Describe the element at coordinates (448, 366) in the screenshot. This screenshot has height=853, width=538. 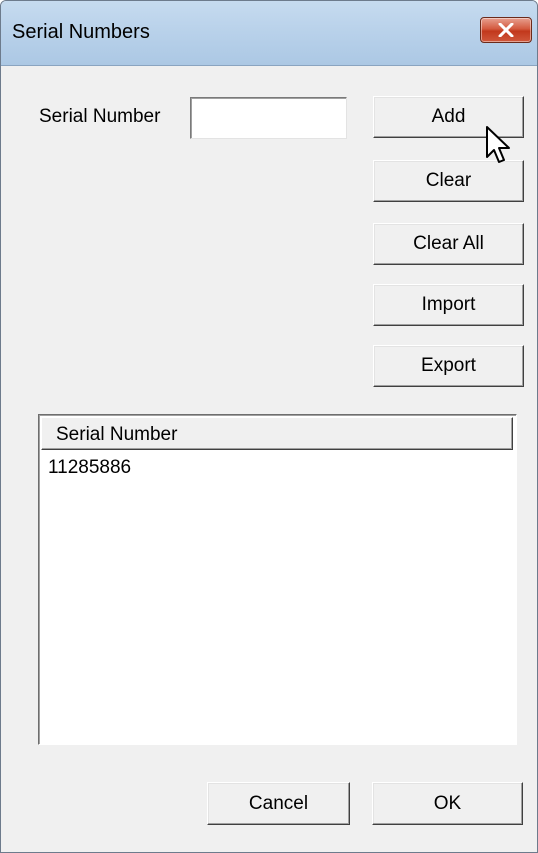
I see `export-button: Export` at that location.